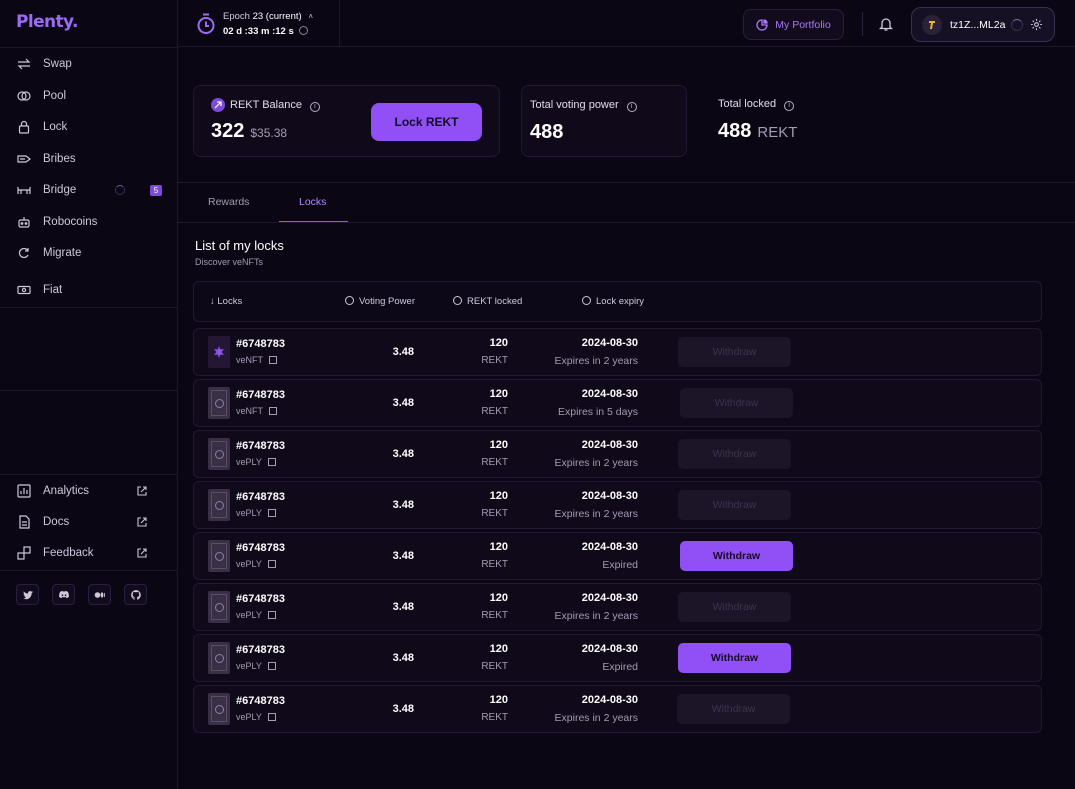 The image size is (1075, 789). What do you see at coordinates (135, 594) in the screenshot?
I see `github-button` at bounding box center [135, 594].